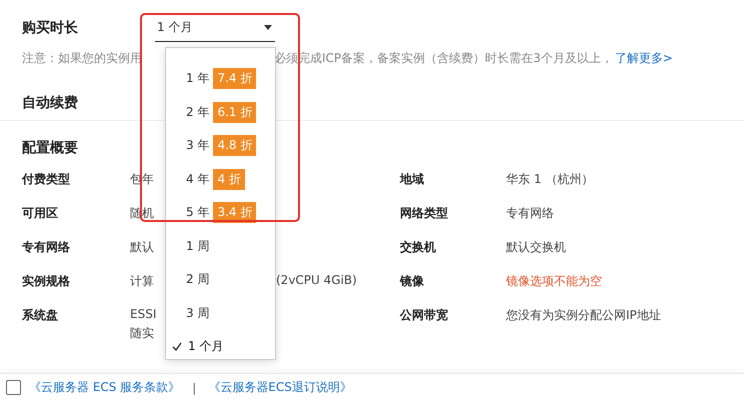 This screenshot has width=744, height=400. I want to click on summary-value: 默认, so click(142, 247).